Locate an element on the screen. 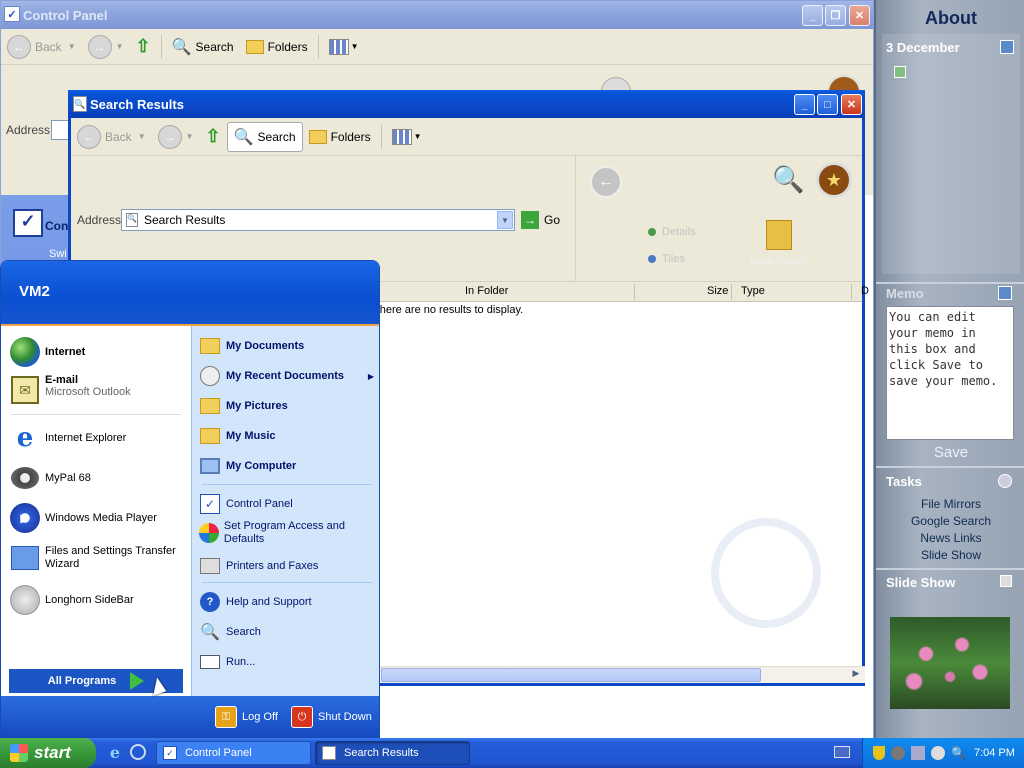 This screenshot has height=768, width=1024. quick-launch-ie-icon: e is located at coordinates (115, 753).